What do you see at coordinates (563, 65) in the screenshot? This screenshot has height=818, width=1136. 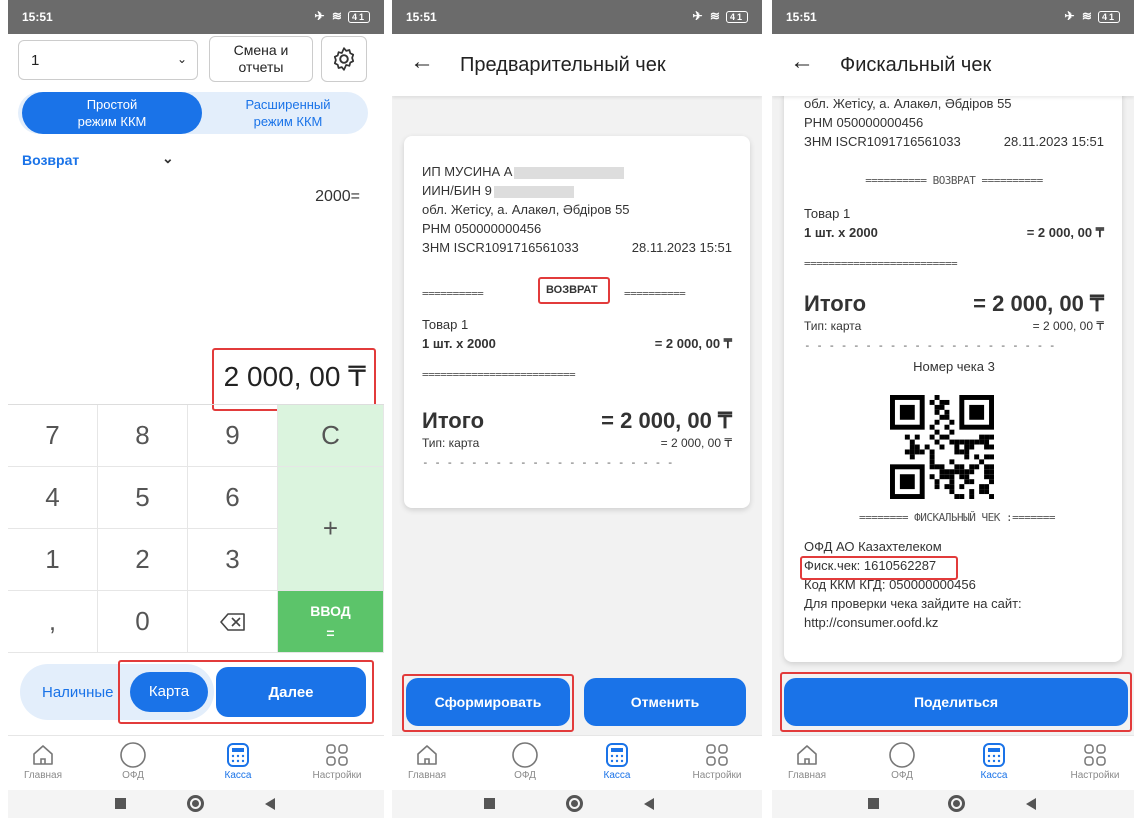 I see `page-title: Предварительный чек` at bounding box center [563, 65].